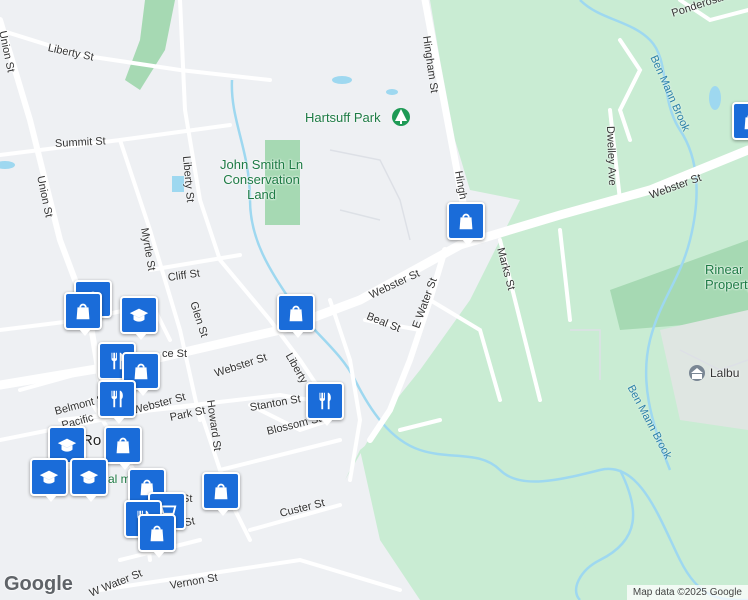  What do you see at coordinates (687, 592) in the screenshot?
I see `map-attribution: Map data ©2025 Google` at bounding box center [687, 592].